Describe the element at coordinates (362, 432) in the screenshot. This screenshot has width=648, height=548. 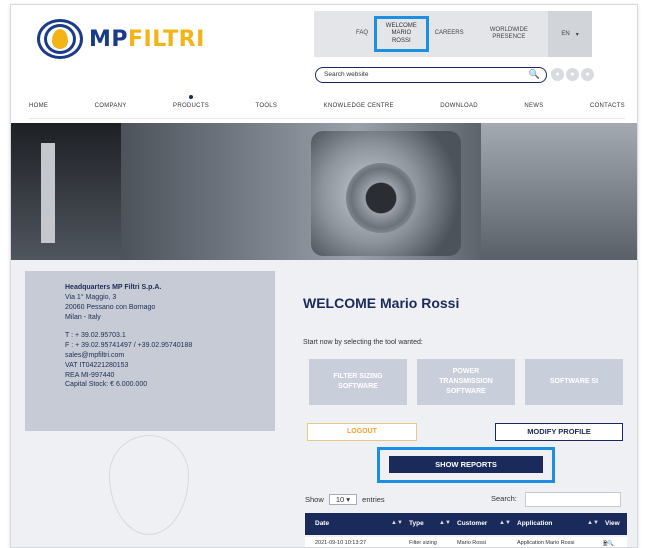
I see `logout-button: LOGOUT` at that location.